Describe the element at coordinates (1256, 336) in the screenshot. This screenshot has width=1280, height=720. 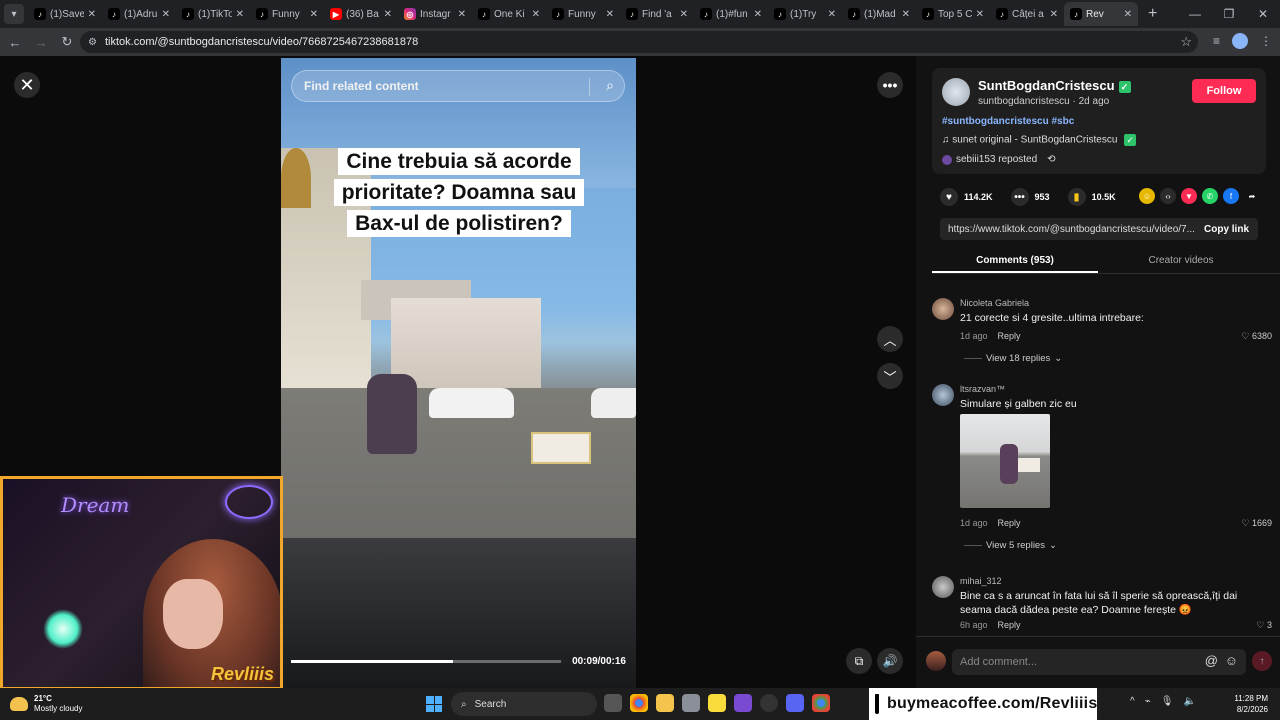
I see `comment-like: ♡ 6380` at that location.